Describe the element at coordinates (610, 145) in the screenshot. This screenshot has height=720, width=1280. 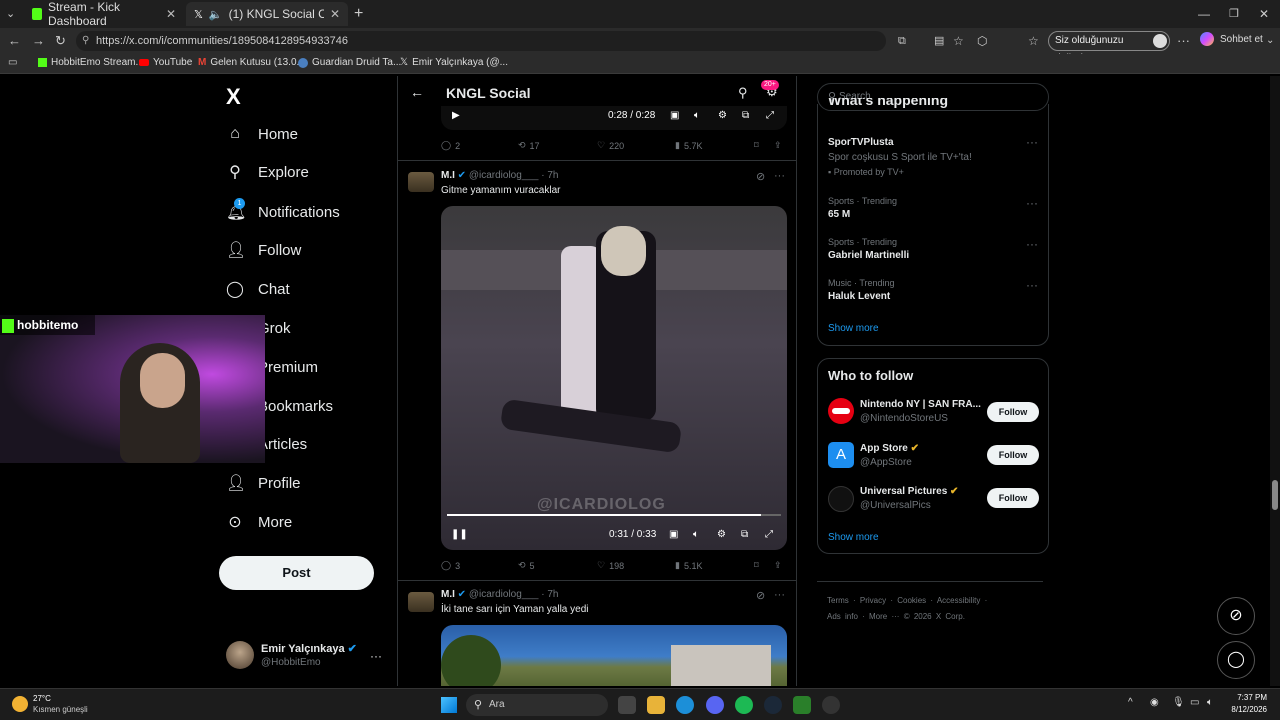
I see `like-button: ♡ 220` at that location.